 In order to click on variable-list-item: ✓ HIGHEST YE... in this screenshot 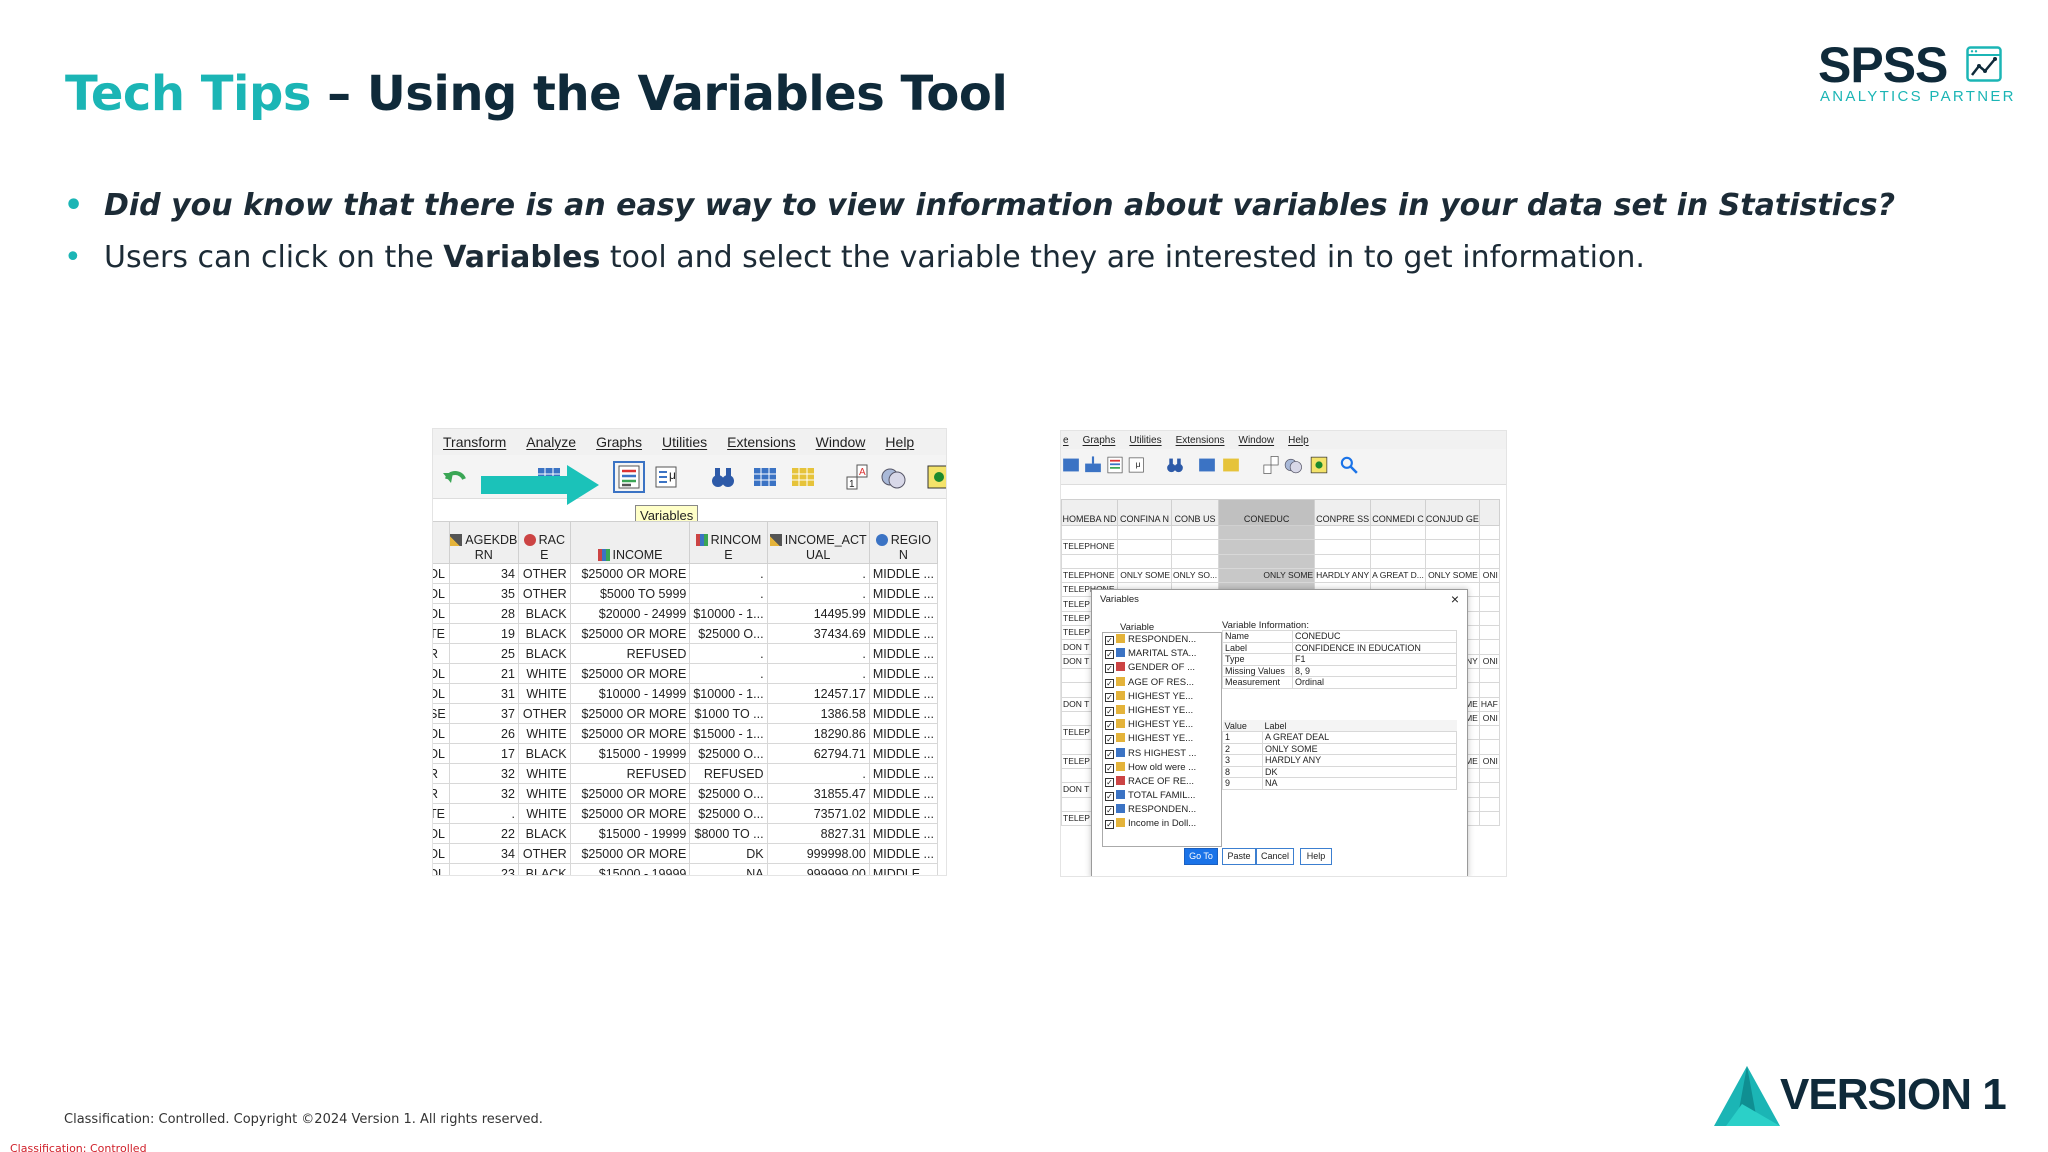, I will do `click(1162, 711)`.